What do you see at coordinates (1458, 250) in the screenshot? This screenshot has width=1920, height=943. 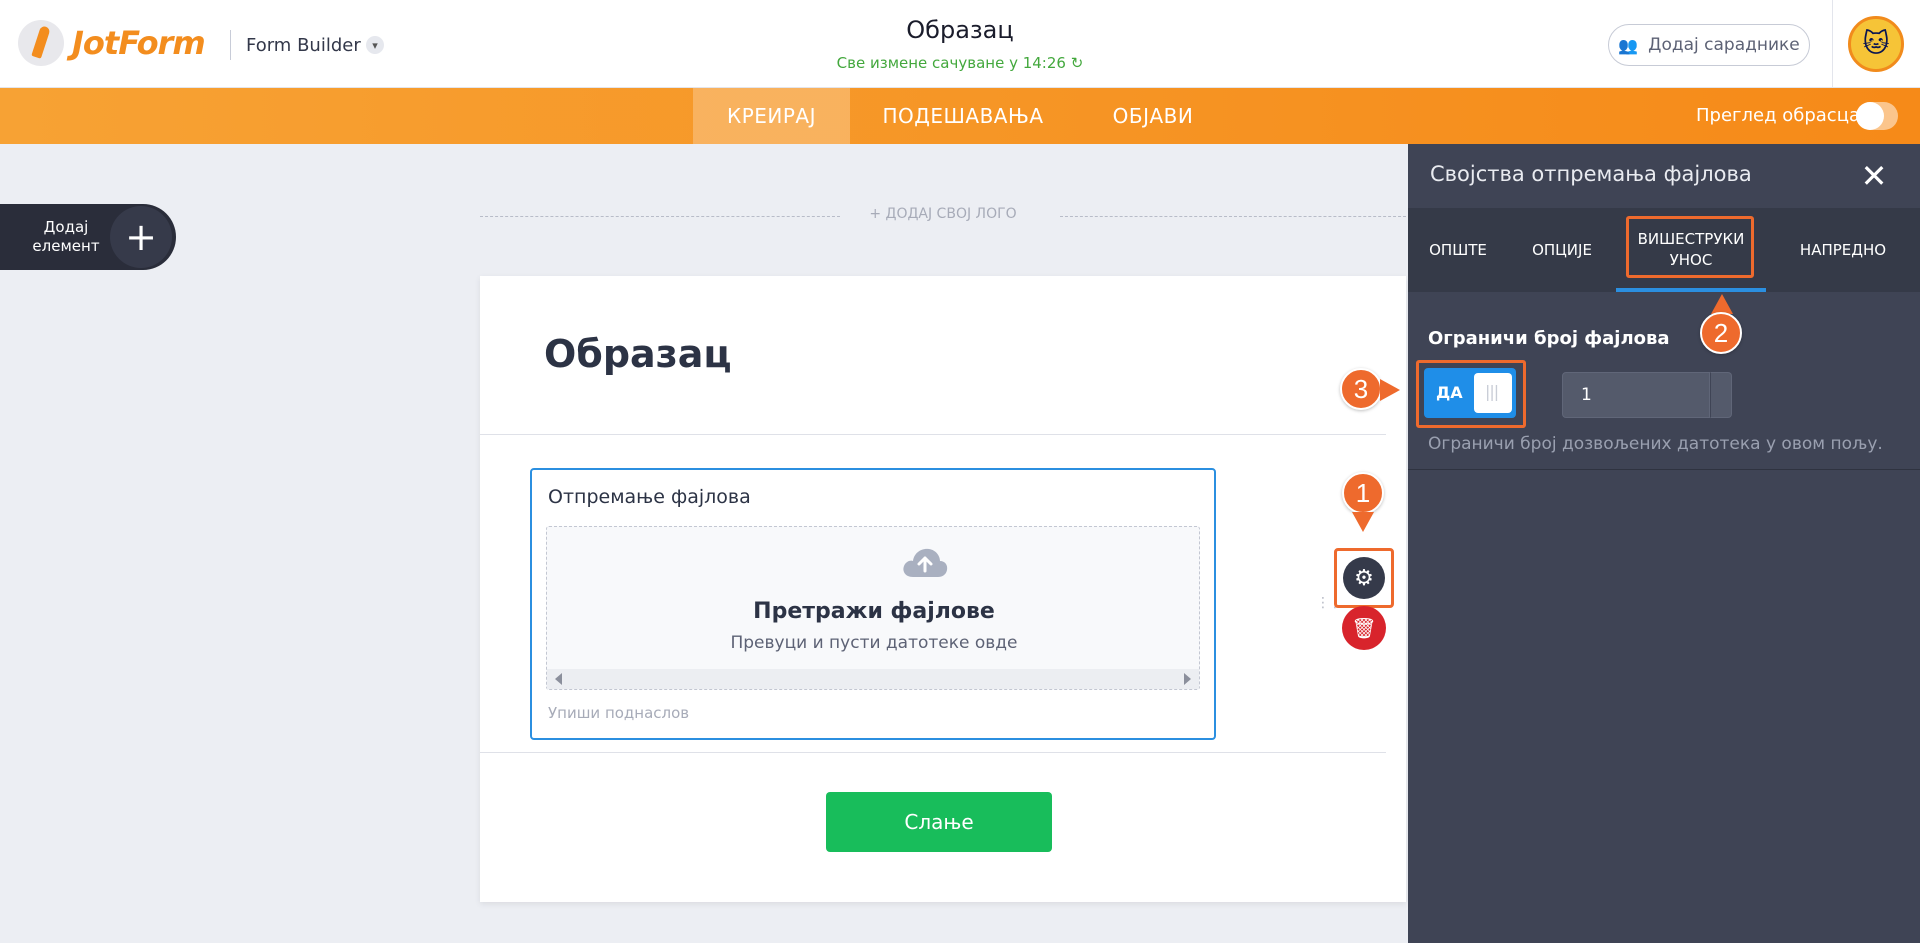 I see `tab-general: ОПШТЕ` at bounding box center [1458, 250].